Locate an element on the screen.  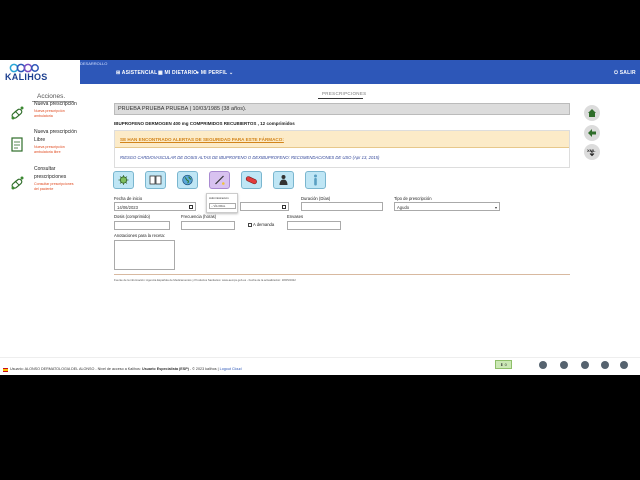
sidebar-item-title-line: Libre is located at coordinates (40, 140).